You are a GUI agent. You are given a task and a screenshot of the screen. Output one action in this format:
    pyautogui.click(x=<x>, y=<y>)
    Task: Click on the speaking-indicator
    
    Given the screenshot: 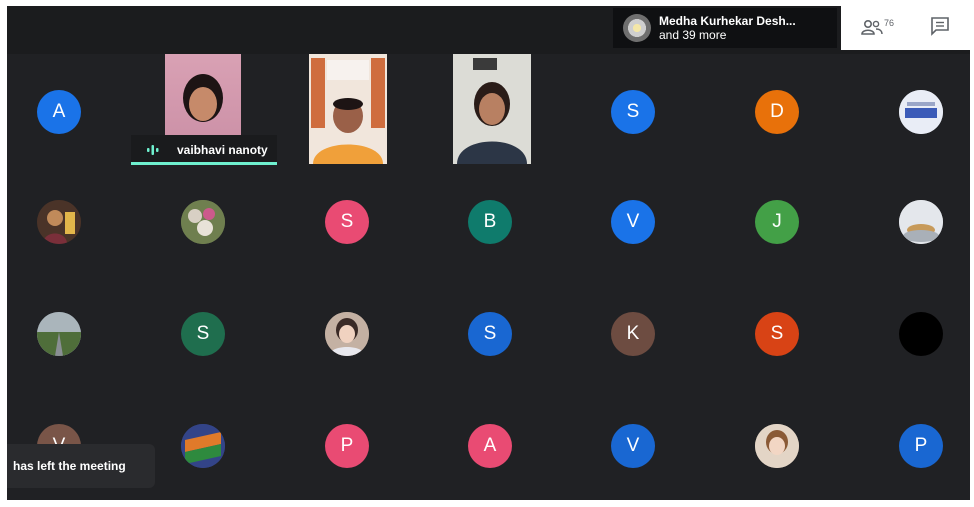 What is the action you would take?
    pyautogui.click(x=204, y=163)
    